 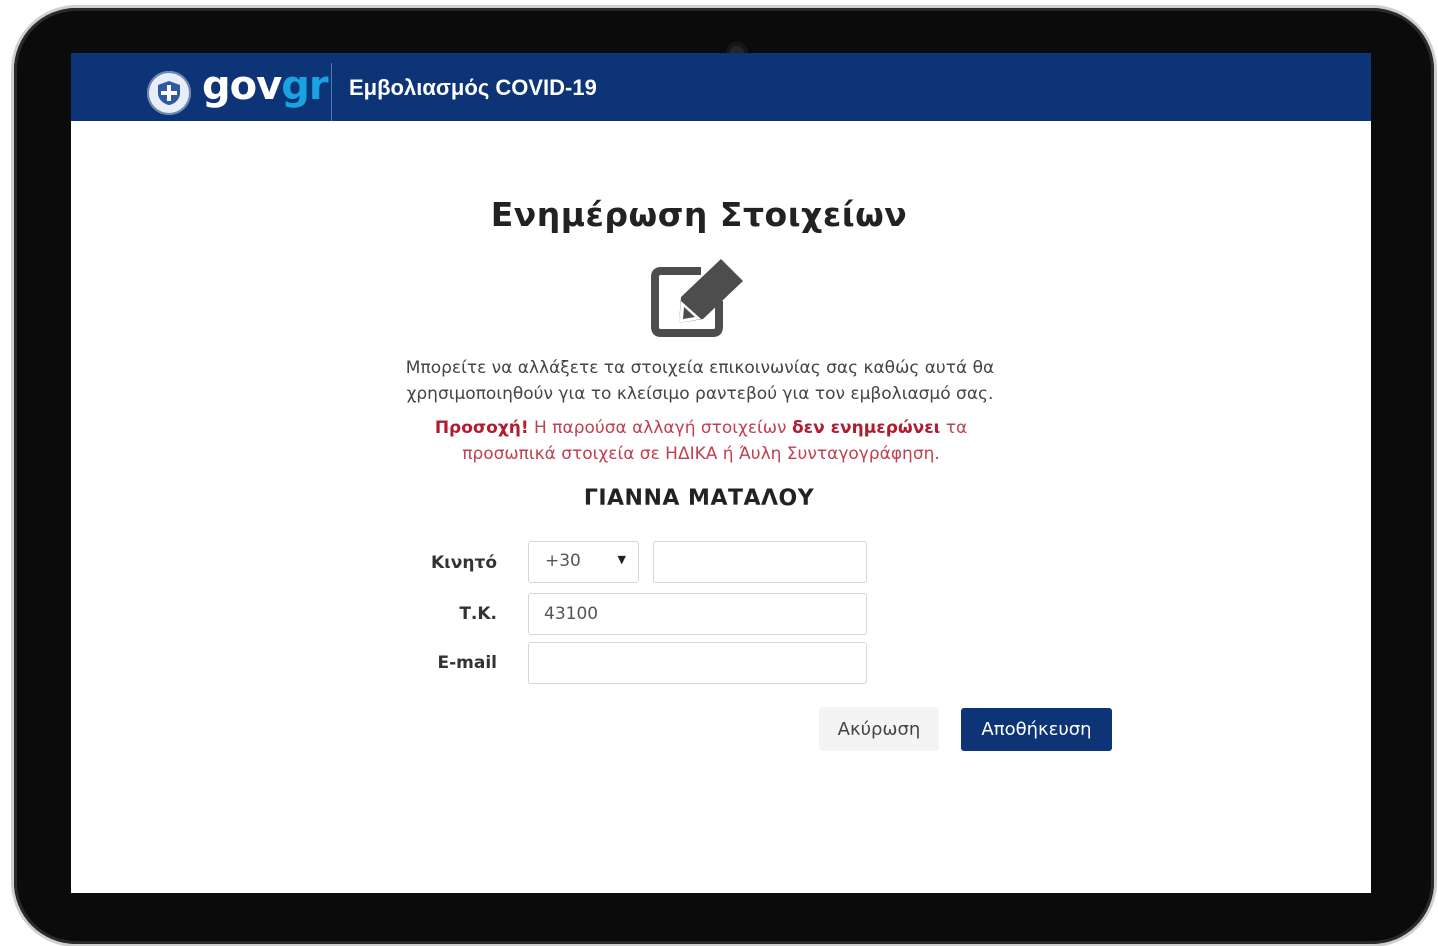 What do you see at coordinates (331, 92) in the screenshot?
I see `header-divider` at bounding box center [331, 92].